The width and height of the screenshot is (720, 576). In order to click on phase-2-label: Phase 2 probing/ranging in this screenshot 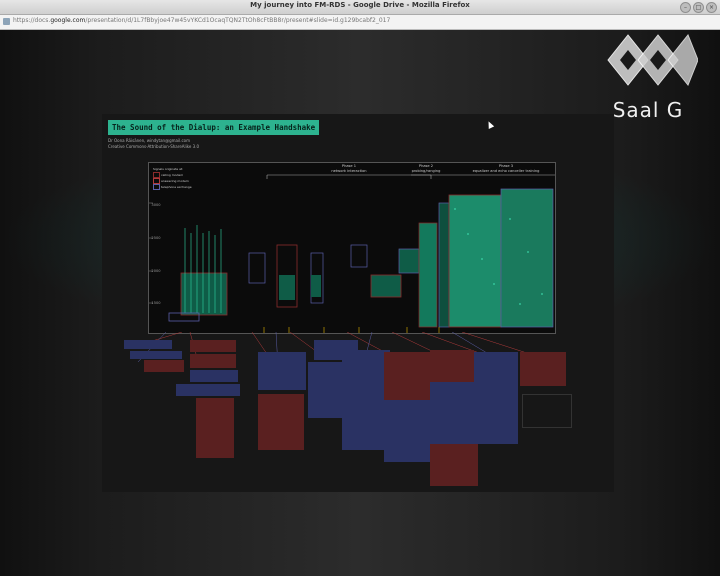, I will do `click(426, 168)`.